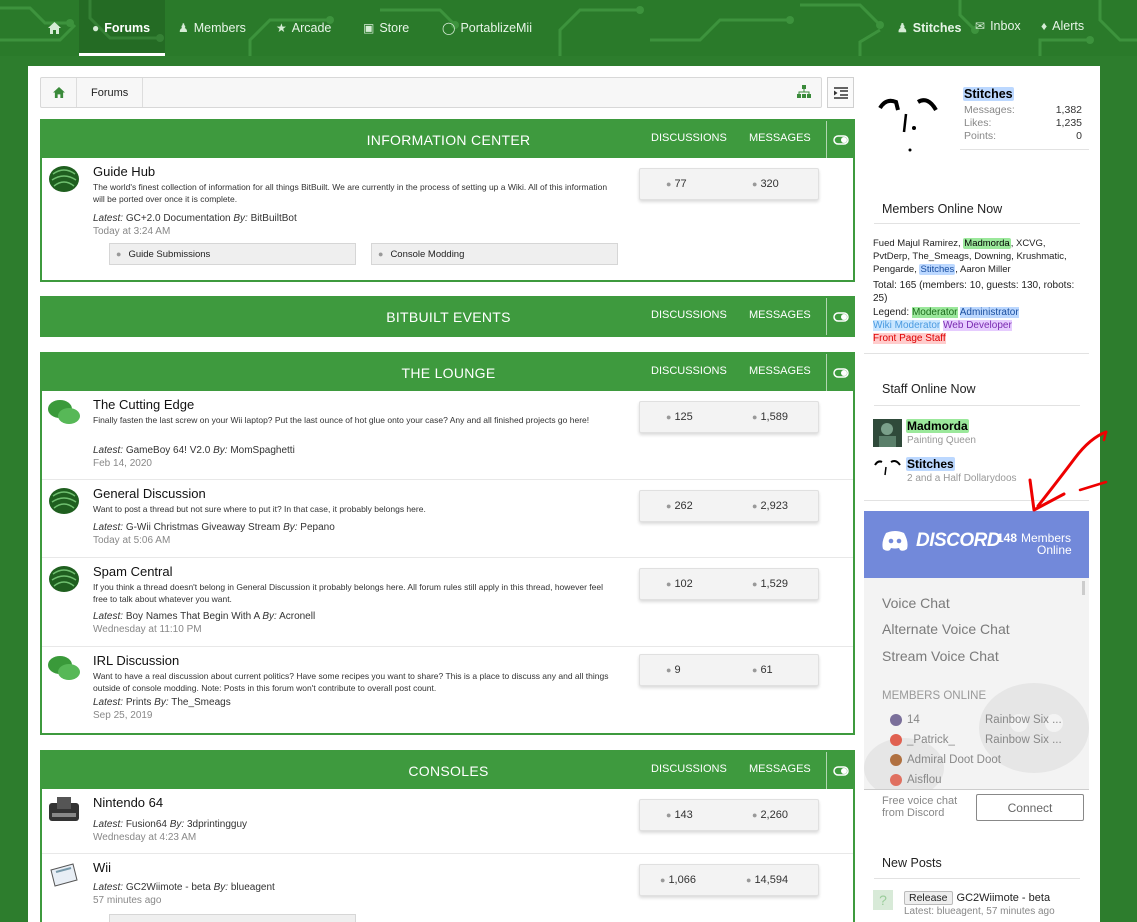  I want to click on nav-user: ♟ Stitches, so click(929, 28).